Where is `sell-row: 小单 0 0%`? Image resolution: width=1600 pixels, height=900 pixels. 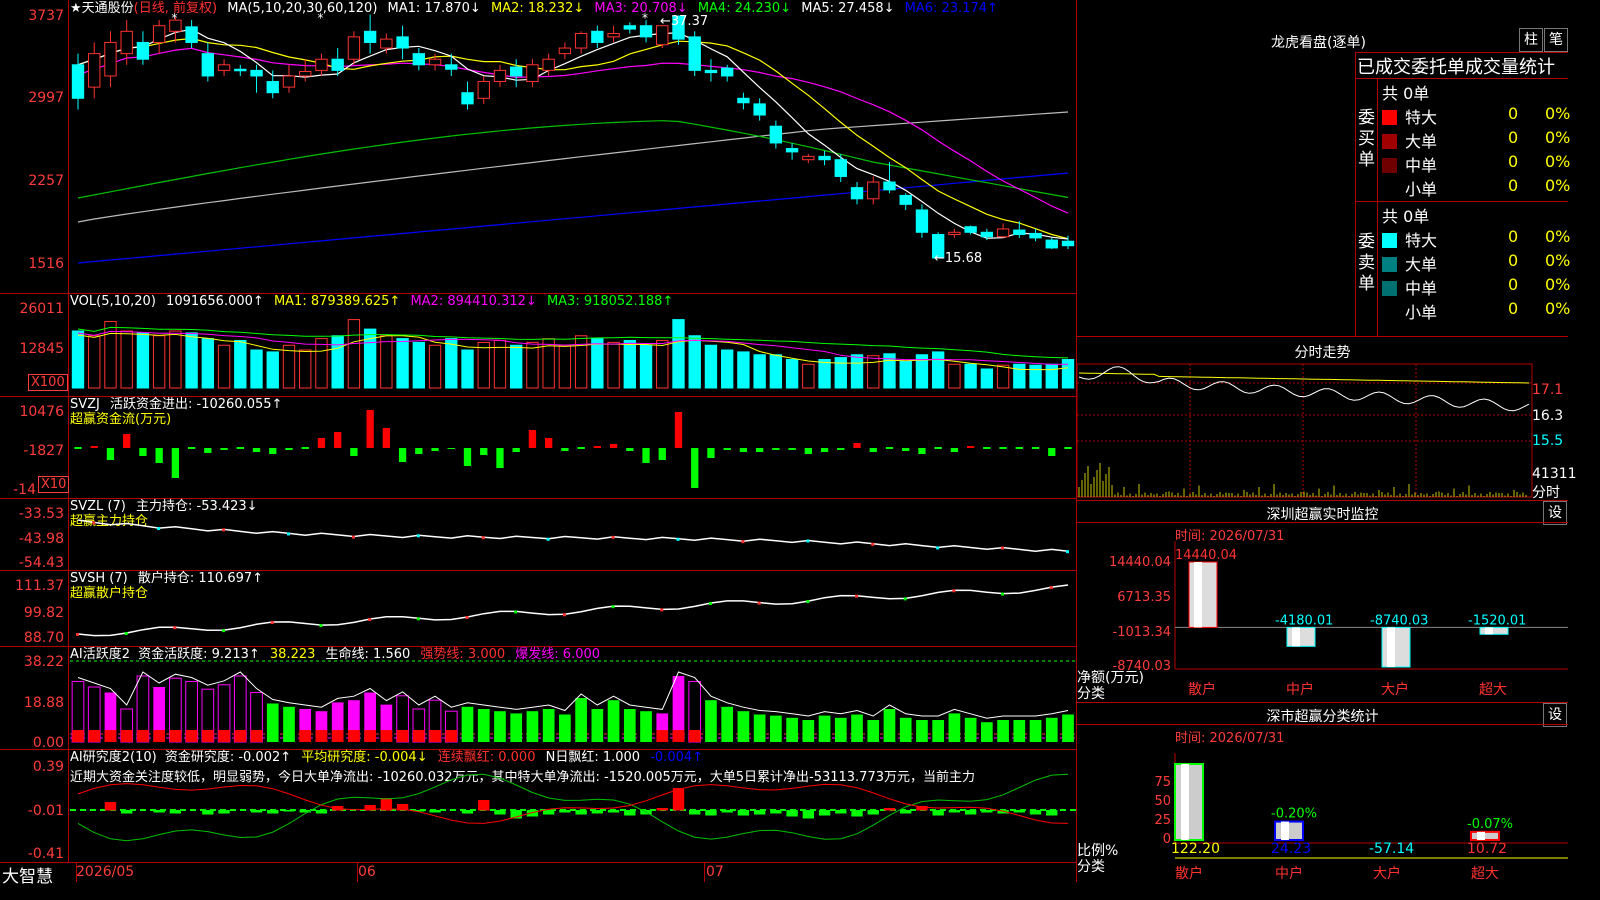 sell-row: 小单 0 0% is located at coordinates (1476, 311).